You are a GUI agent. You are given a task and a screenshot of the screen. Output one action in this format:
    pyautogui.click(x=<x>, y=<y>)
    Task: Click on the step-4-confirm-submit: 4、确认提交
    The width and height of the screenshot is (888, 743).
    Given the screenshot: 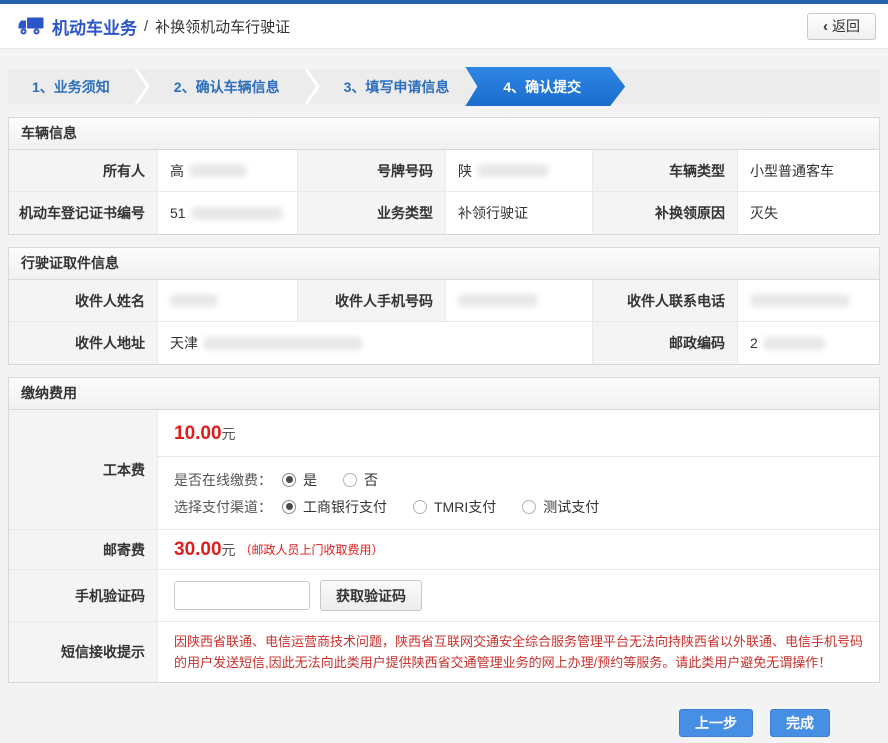 What is the action you would take?
    pyautogui.click(x=545, y=86)
    